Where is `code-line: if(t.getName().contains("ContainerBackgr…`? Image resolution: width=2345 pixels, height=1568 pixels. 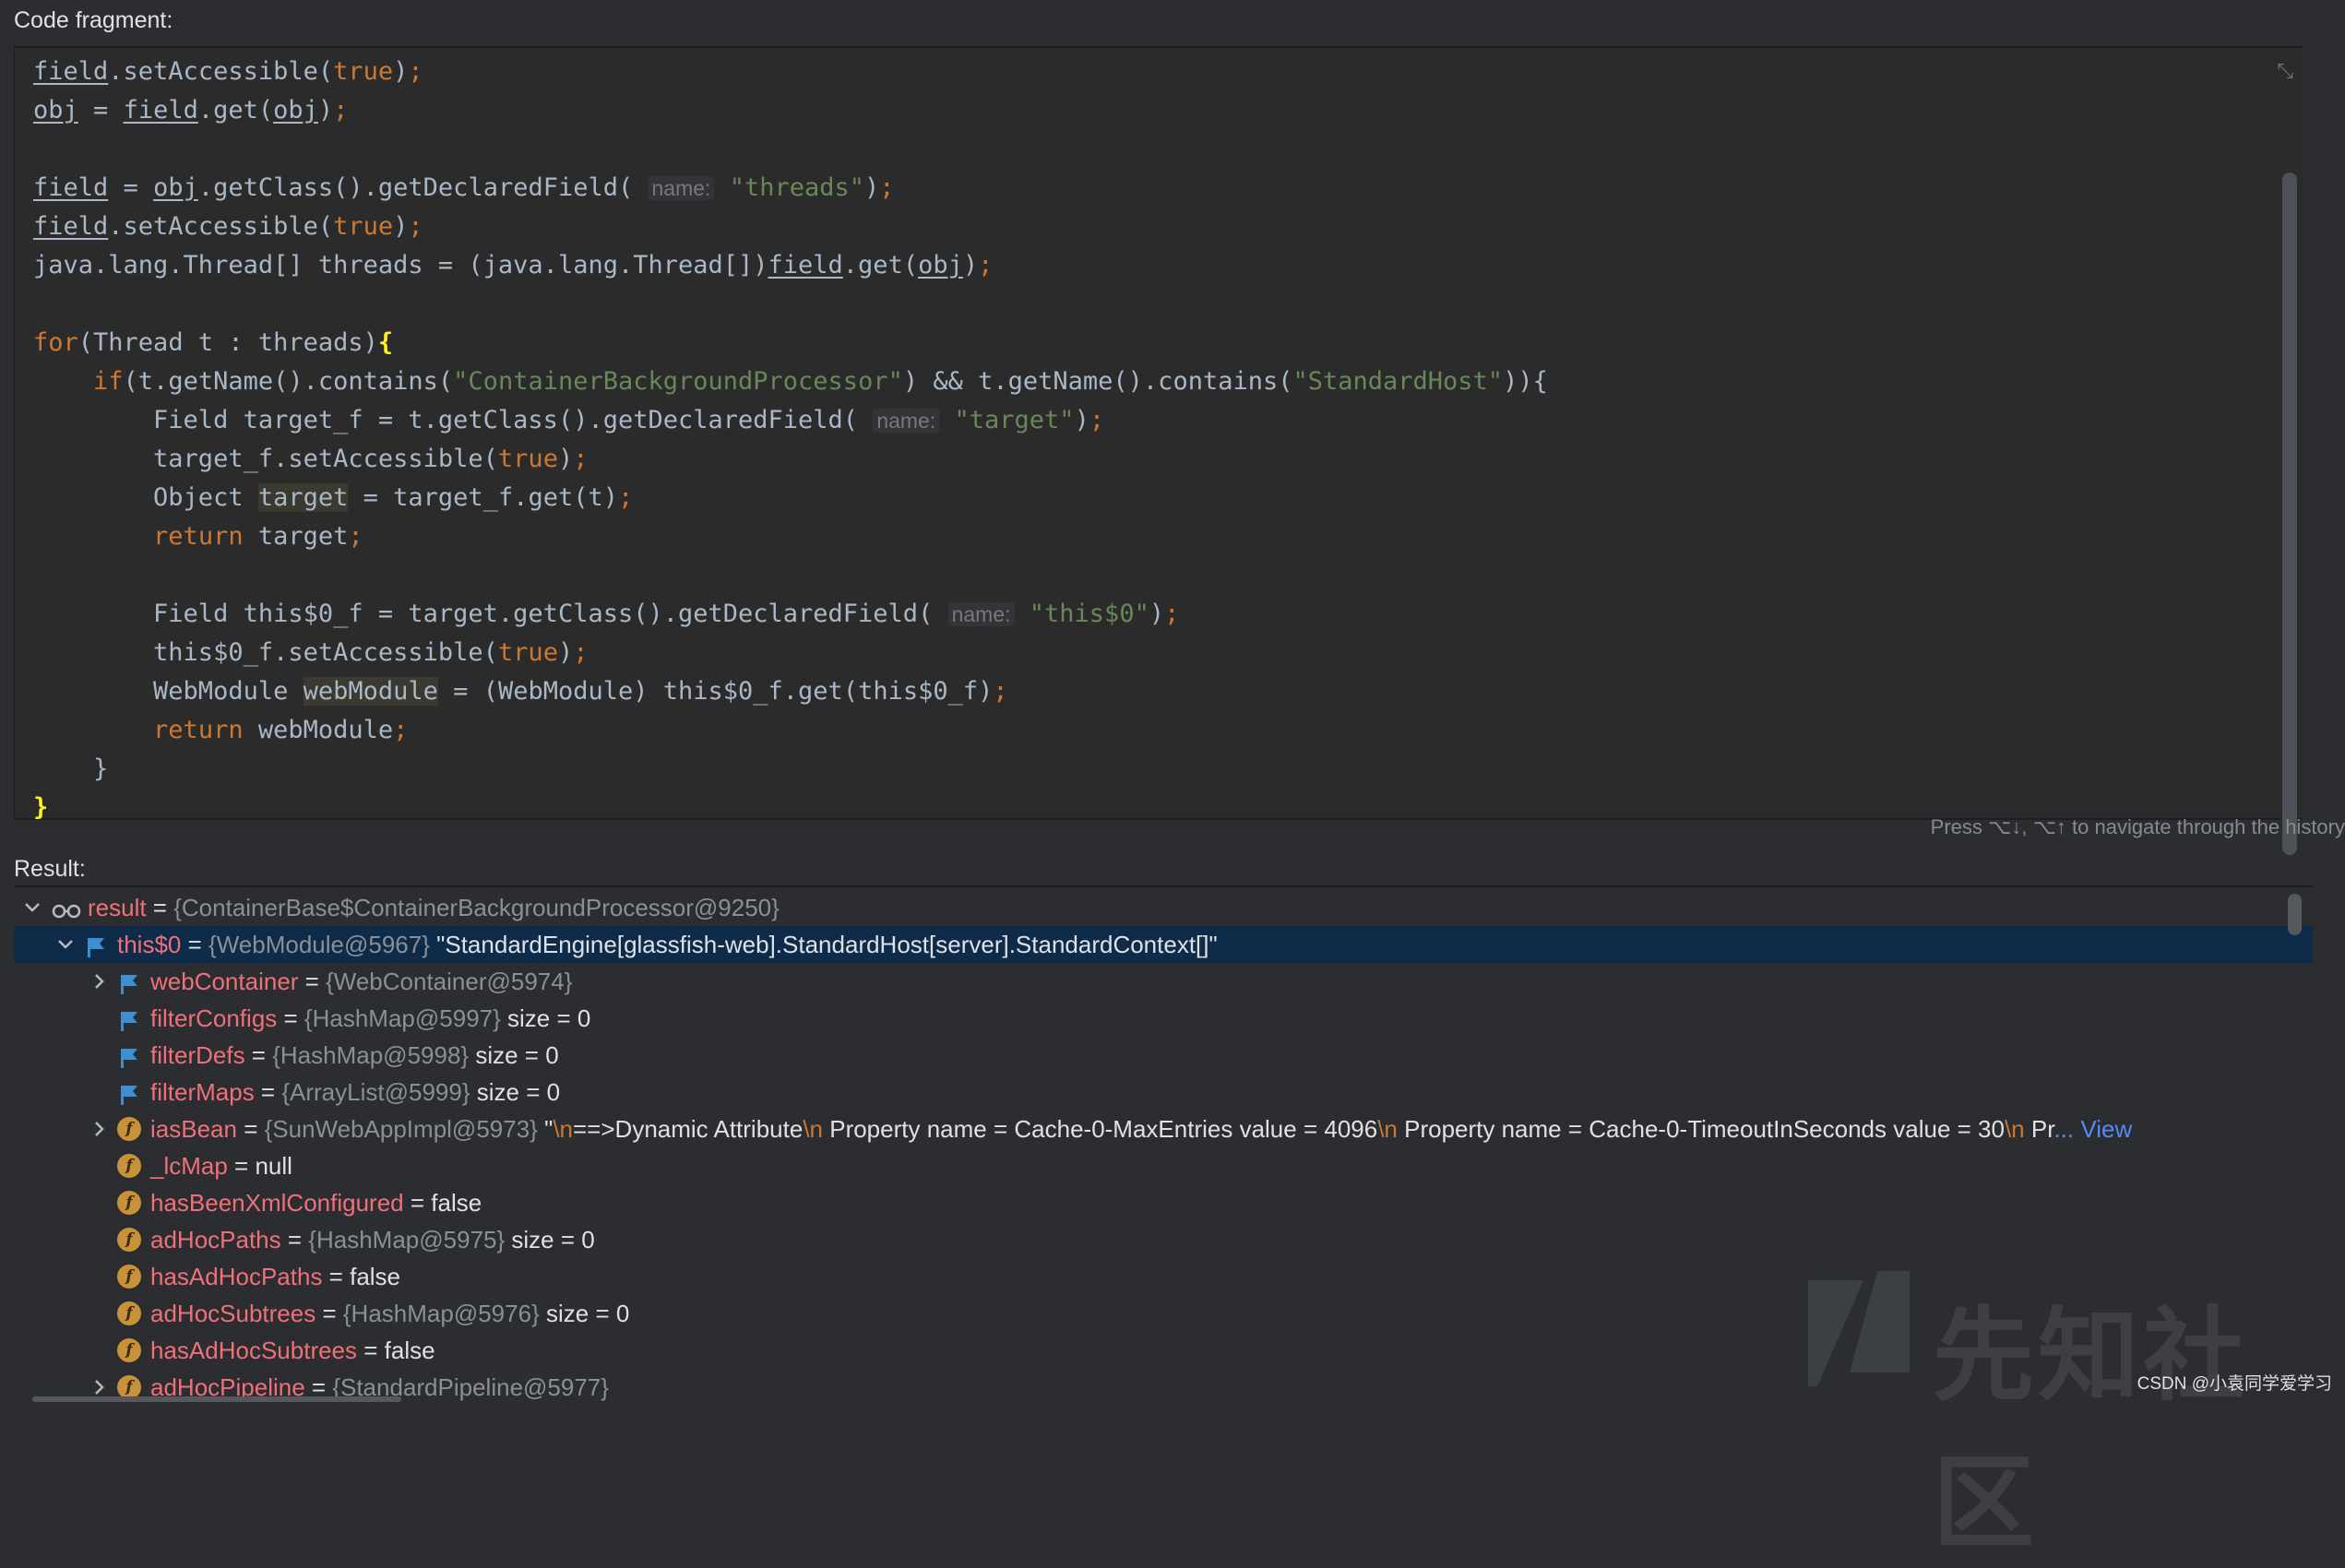 code-line: if(t.getName().contains("ContainerBackgr… is located at coordinates (790, 381).